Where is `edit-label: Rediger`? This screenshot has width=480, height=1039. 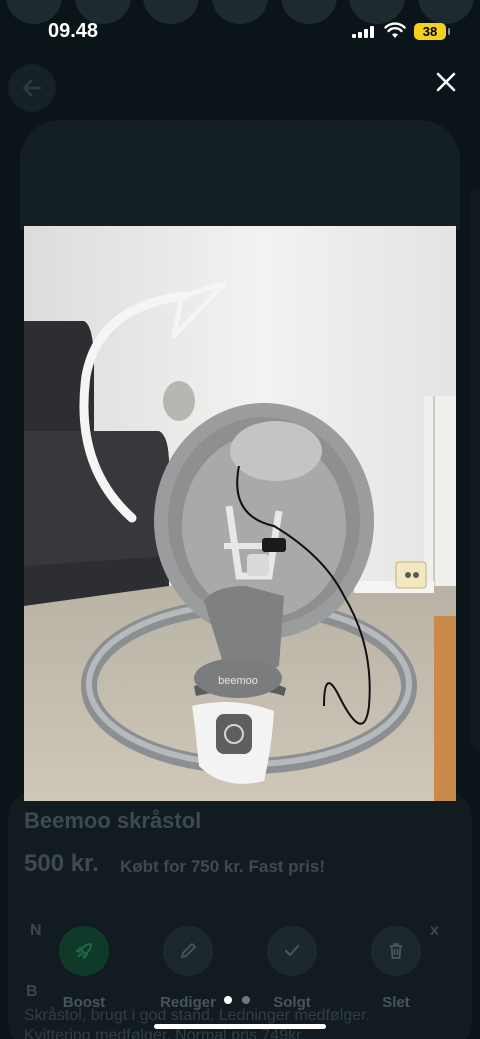
edit-label: Rediger is located at coordinates (188, 1002).